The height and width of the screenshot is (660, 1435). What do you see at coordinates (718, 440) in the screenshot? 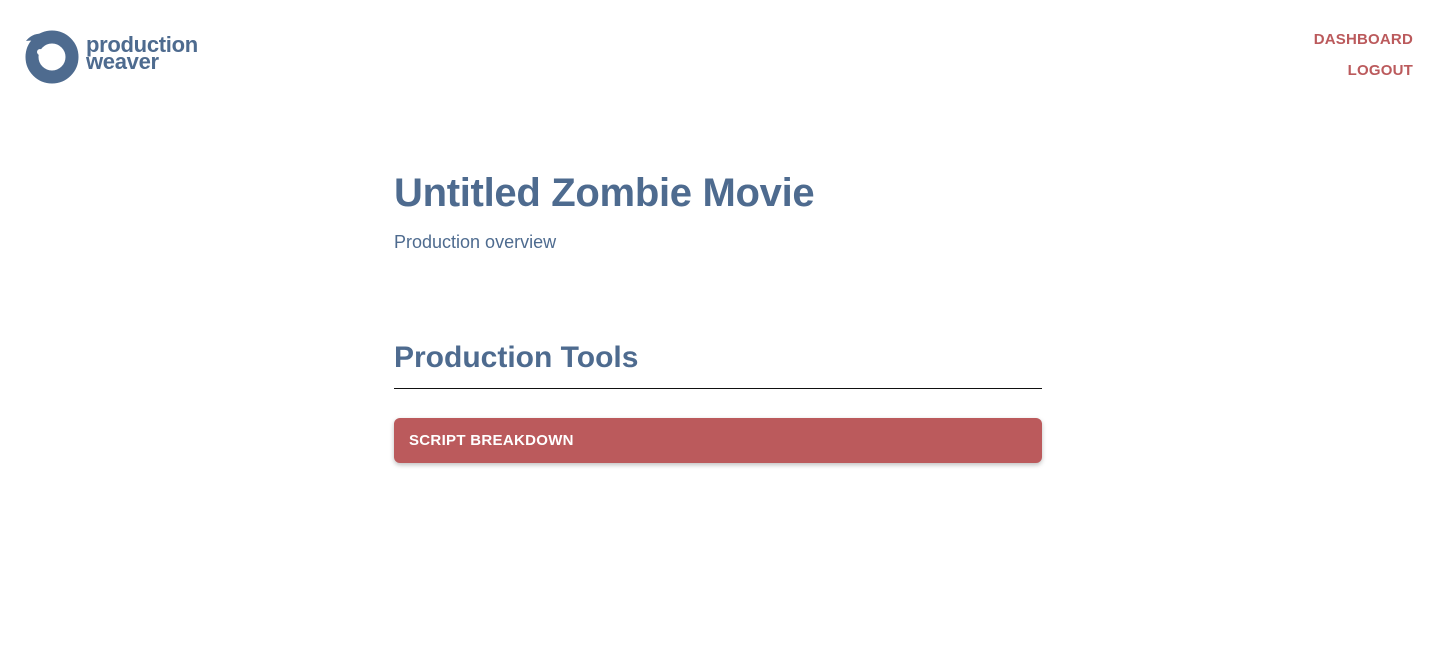
I see `script-breakdown-button: SCRIPT BREAKDOWN` at bounding box center [718, 440].